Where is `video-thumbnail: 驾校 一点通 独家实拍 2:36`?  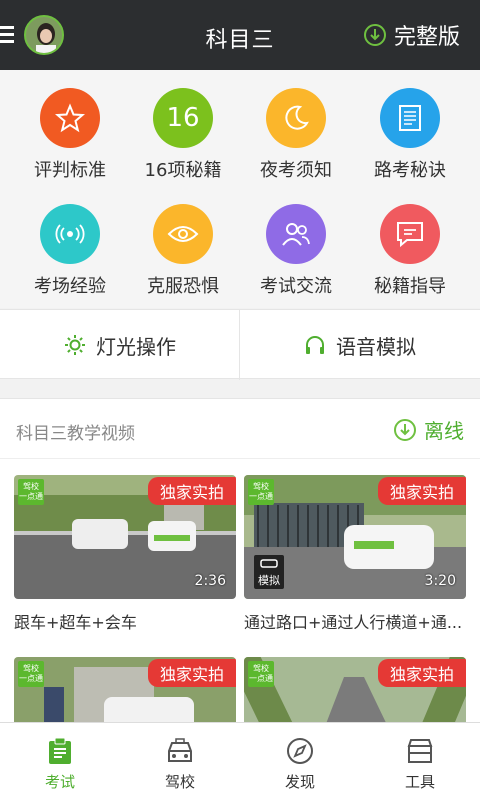
video-thumbnail: 驾校 一点通 独家实拍 2:36 is located at coordinates (125, 537).